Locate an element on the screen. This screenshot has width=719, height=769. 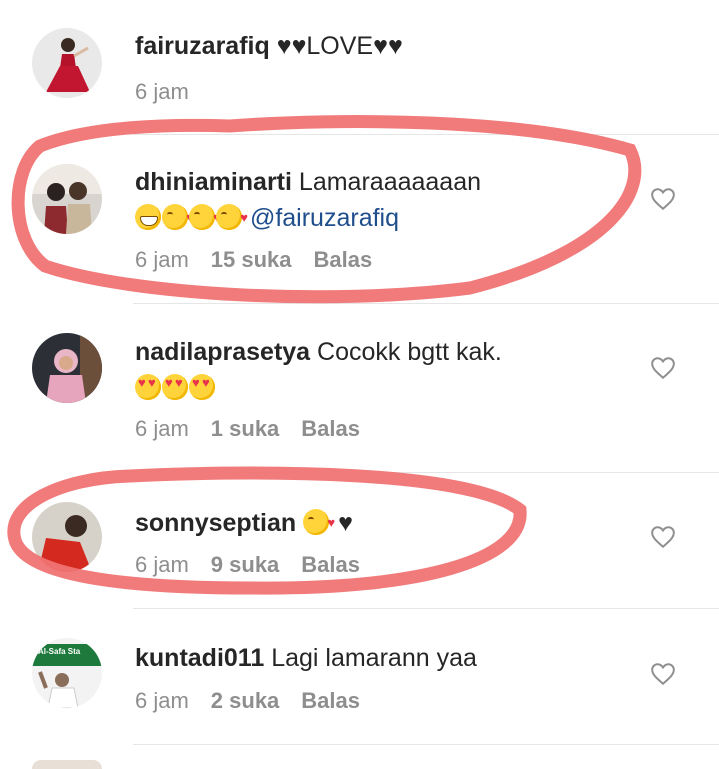
like-count: 1 suka is located at coordinates (245, 428).